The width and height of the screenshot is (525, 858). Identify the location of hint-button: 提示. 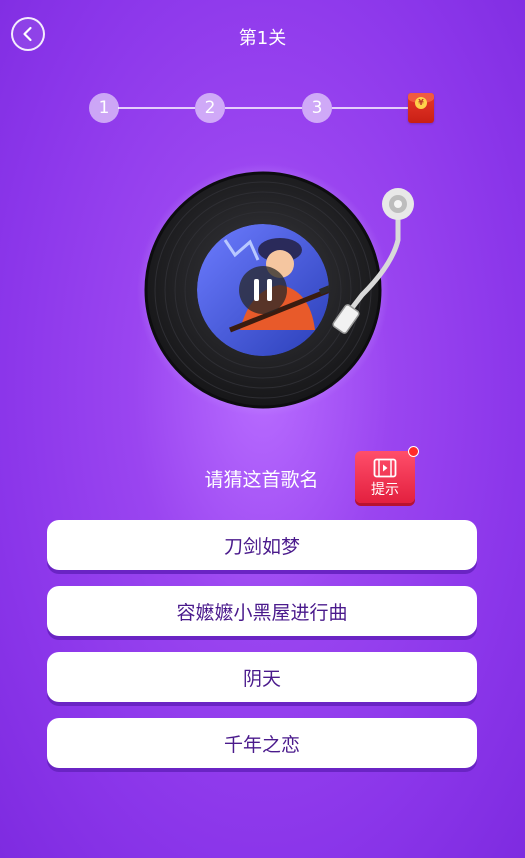
(387, 474).